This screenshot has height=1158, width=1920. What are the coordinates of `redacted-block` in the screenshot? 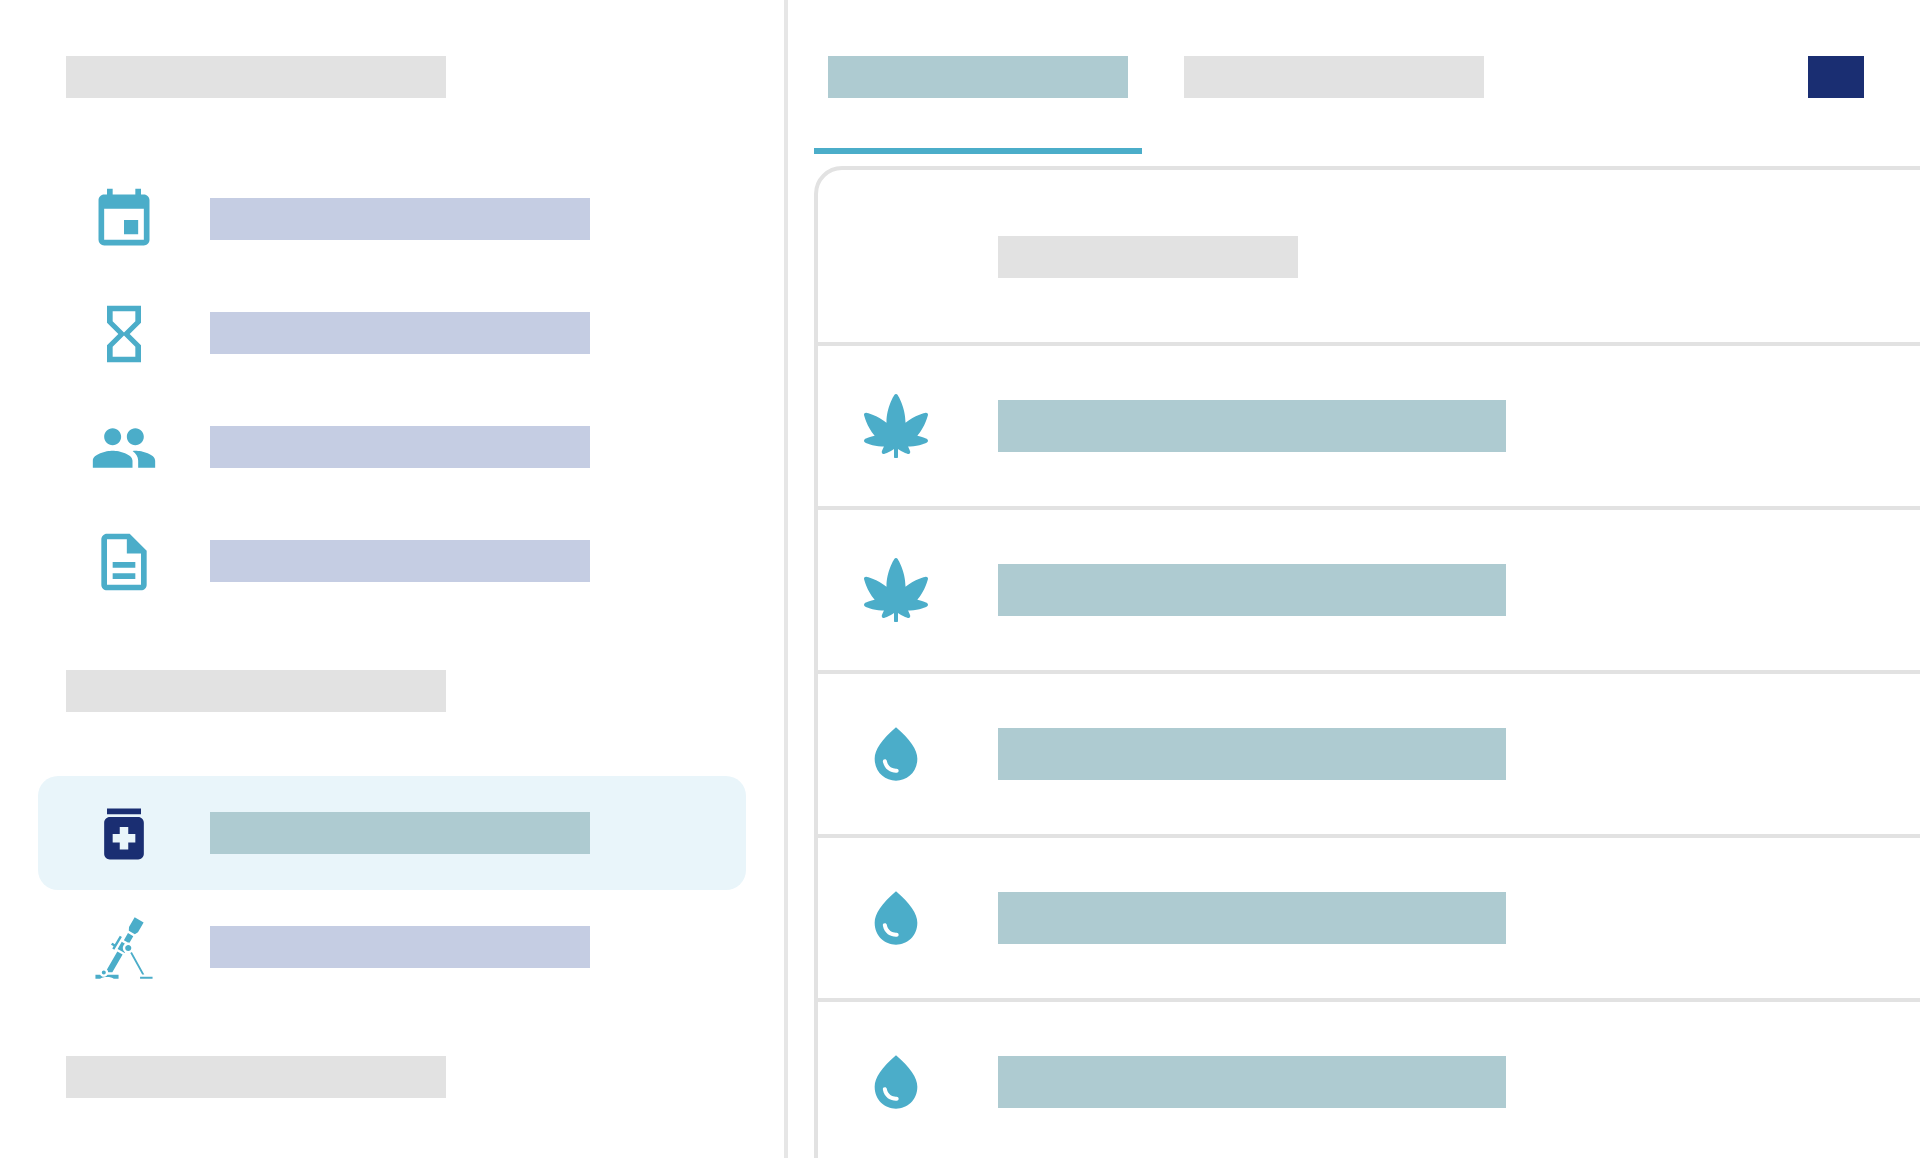 It's located at (1836, 77).